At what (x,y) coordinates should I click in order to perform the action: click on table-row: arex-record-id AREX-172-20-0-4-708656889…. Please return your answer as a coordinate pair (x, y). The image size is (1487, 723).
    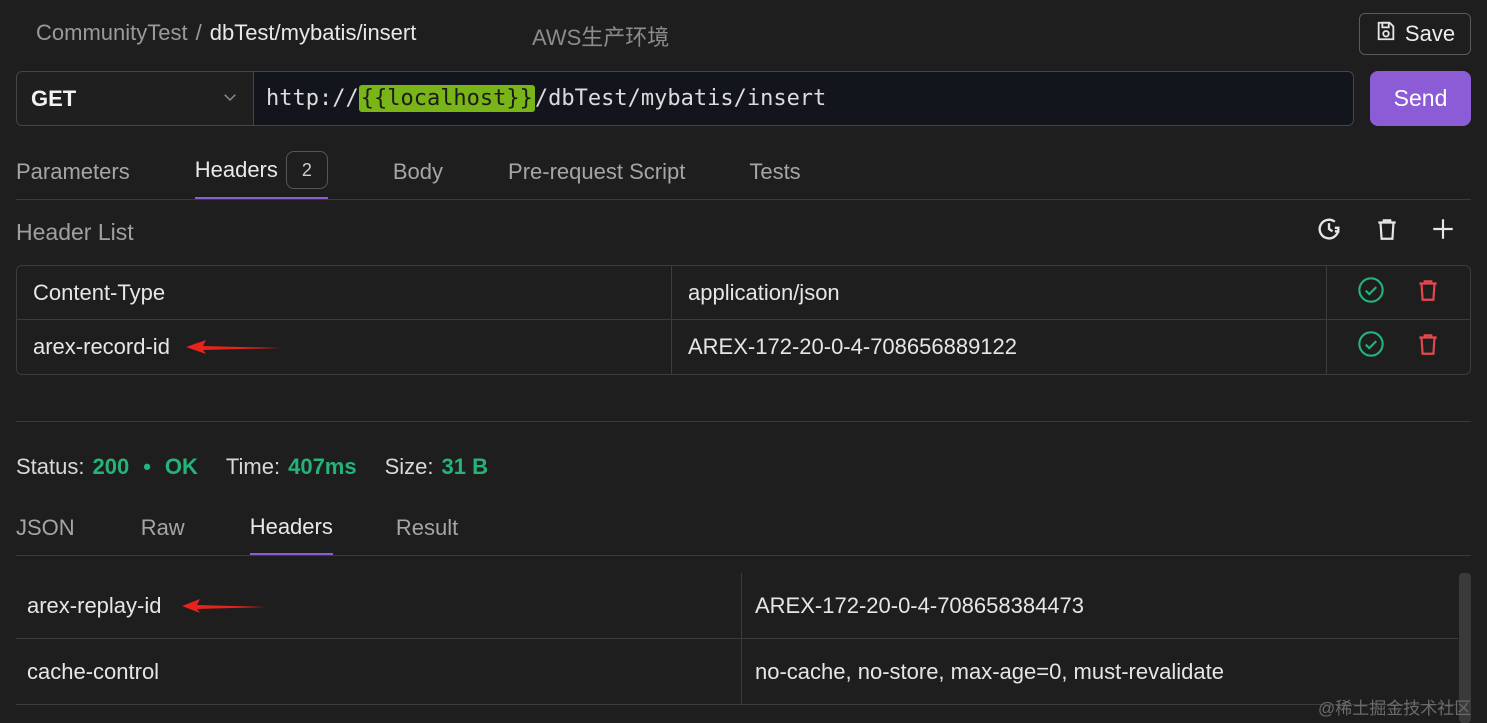
    Looking at the image, I should click on (743, 347).